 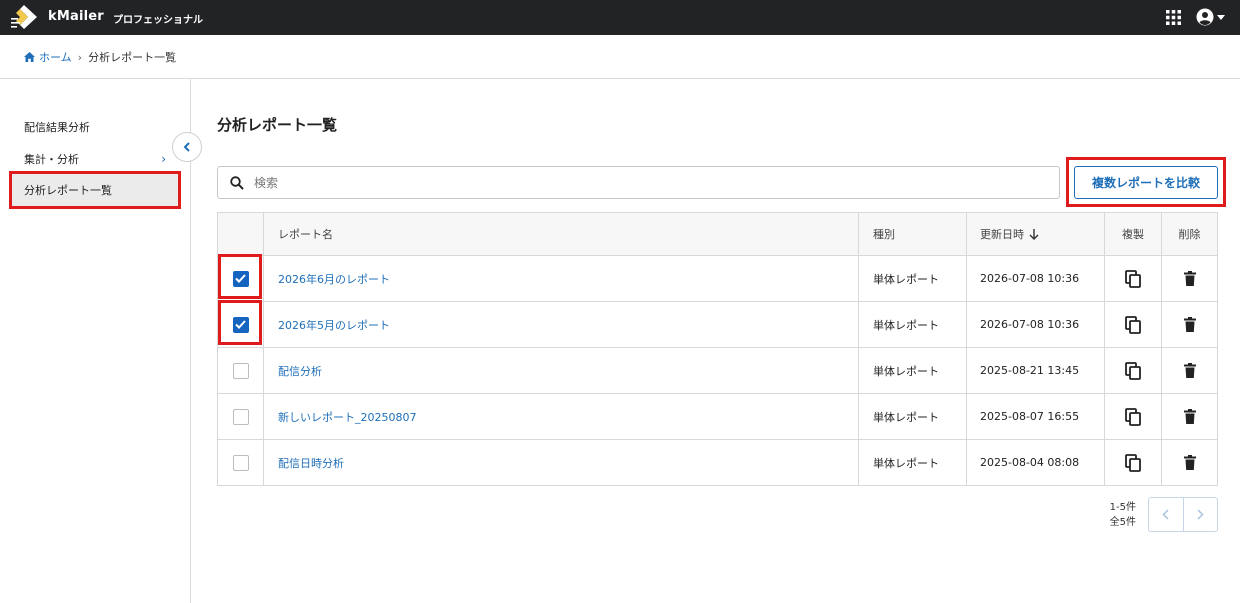 What do you see at coordinates (163, 159) in the screenshot?
I see `chevron-right-icon: ›` at bounding box center [163, 159].